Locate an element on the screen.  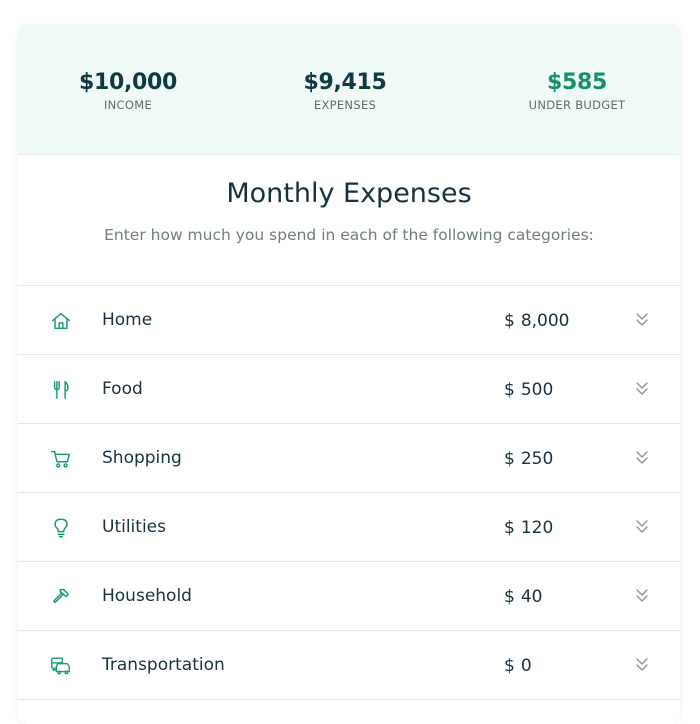
category-amount-value: 40 is located at coordinates (531, 597).